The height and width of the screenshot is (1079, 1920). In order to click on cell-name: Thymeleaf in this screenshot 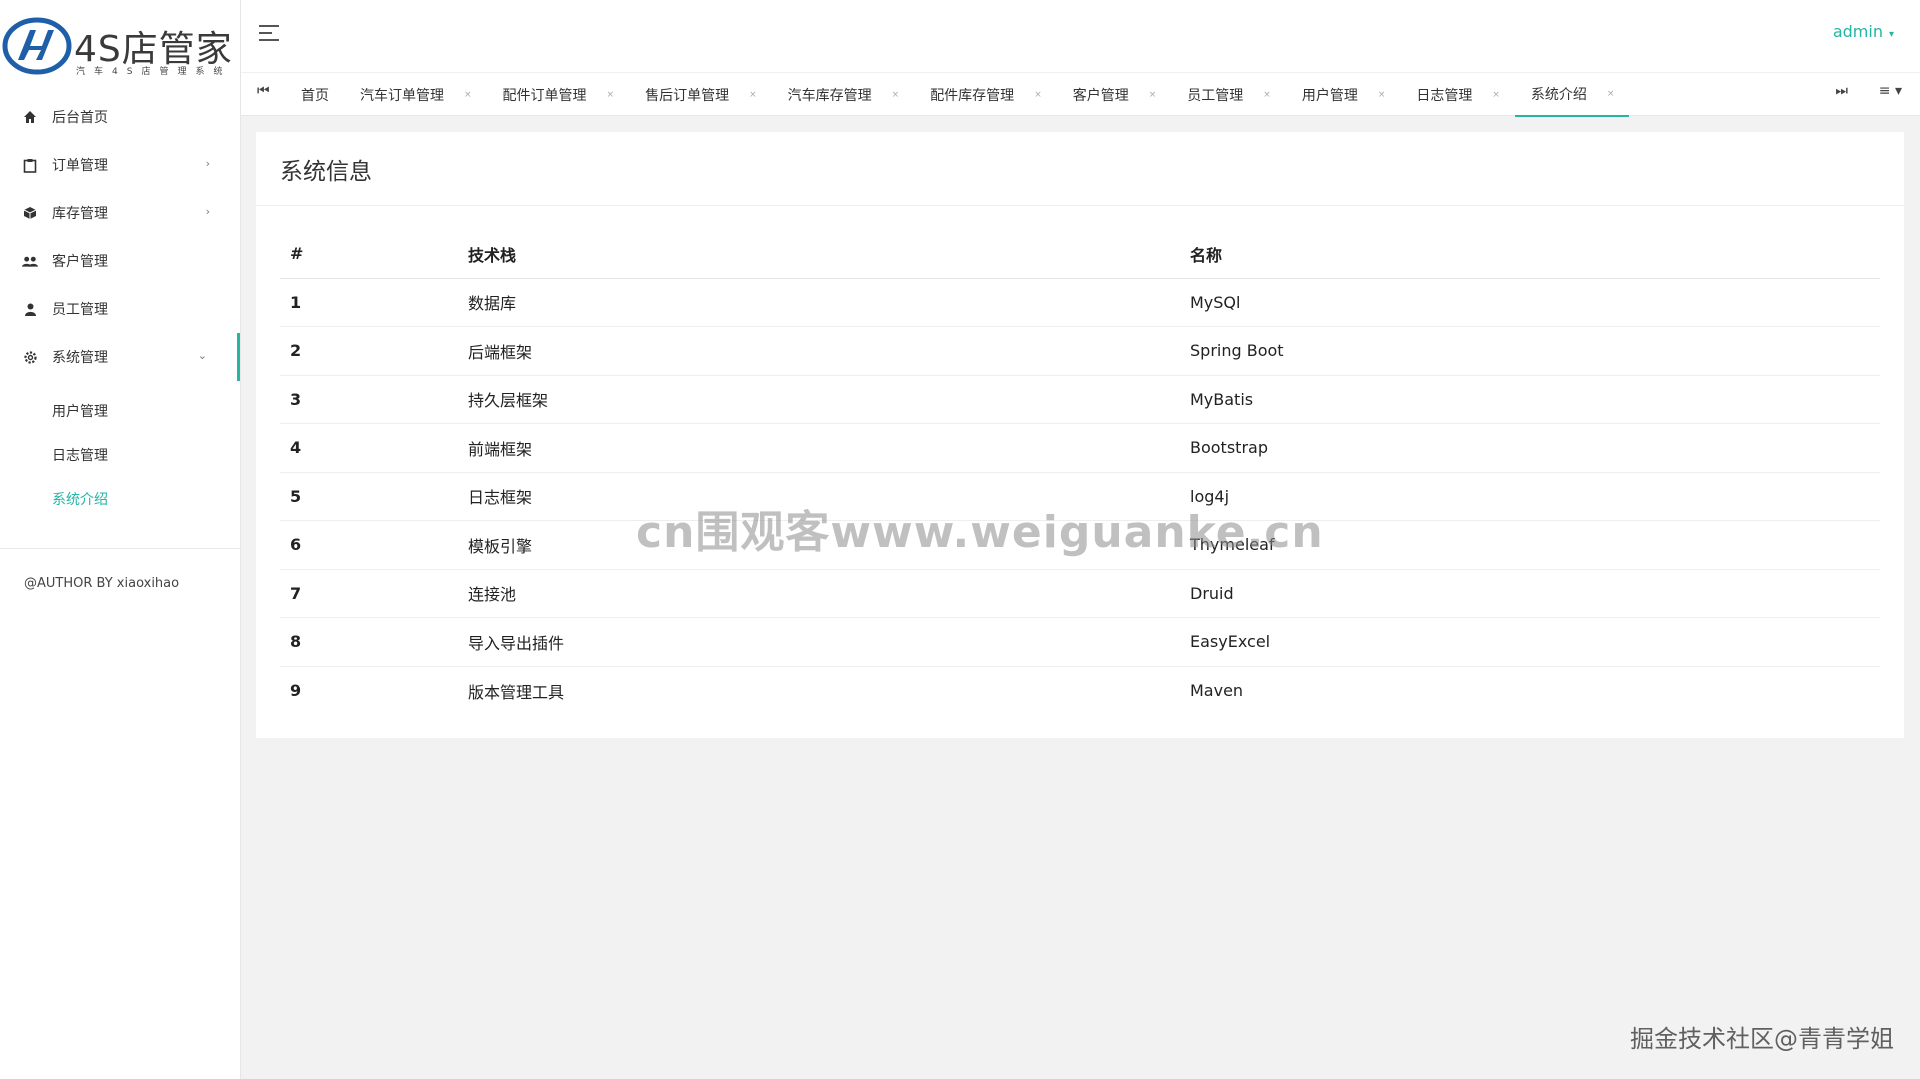, I will do `click(1535, 545)`.